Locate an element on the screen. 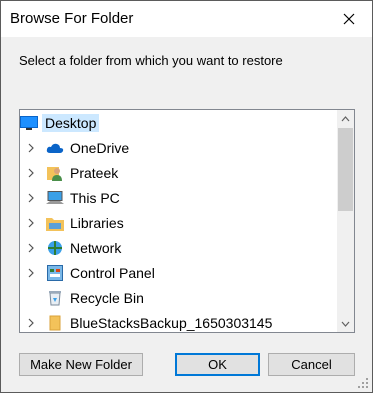 This screenshot has width=373, height=393. close-icon is located at coordinates (349, 19).